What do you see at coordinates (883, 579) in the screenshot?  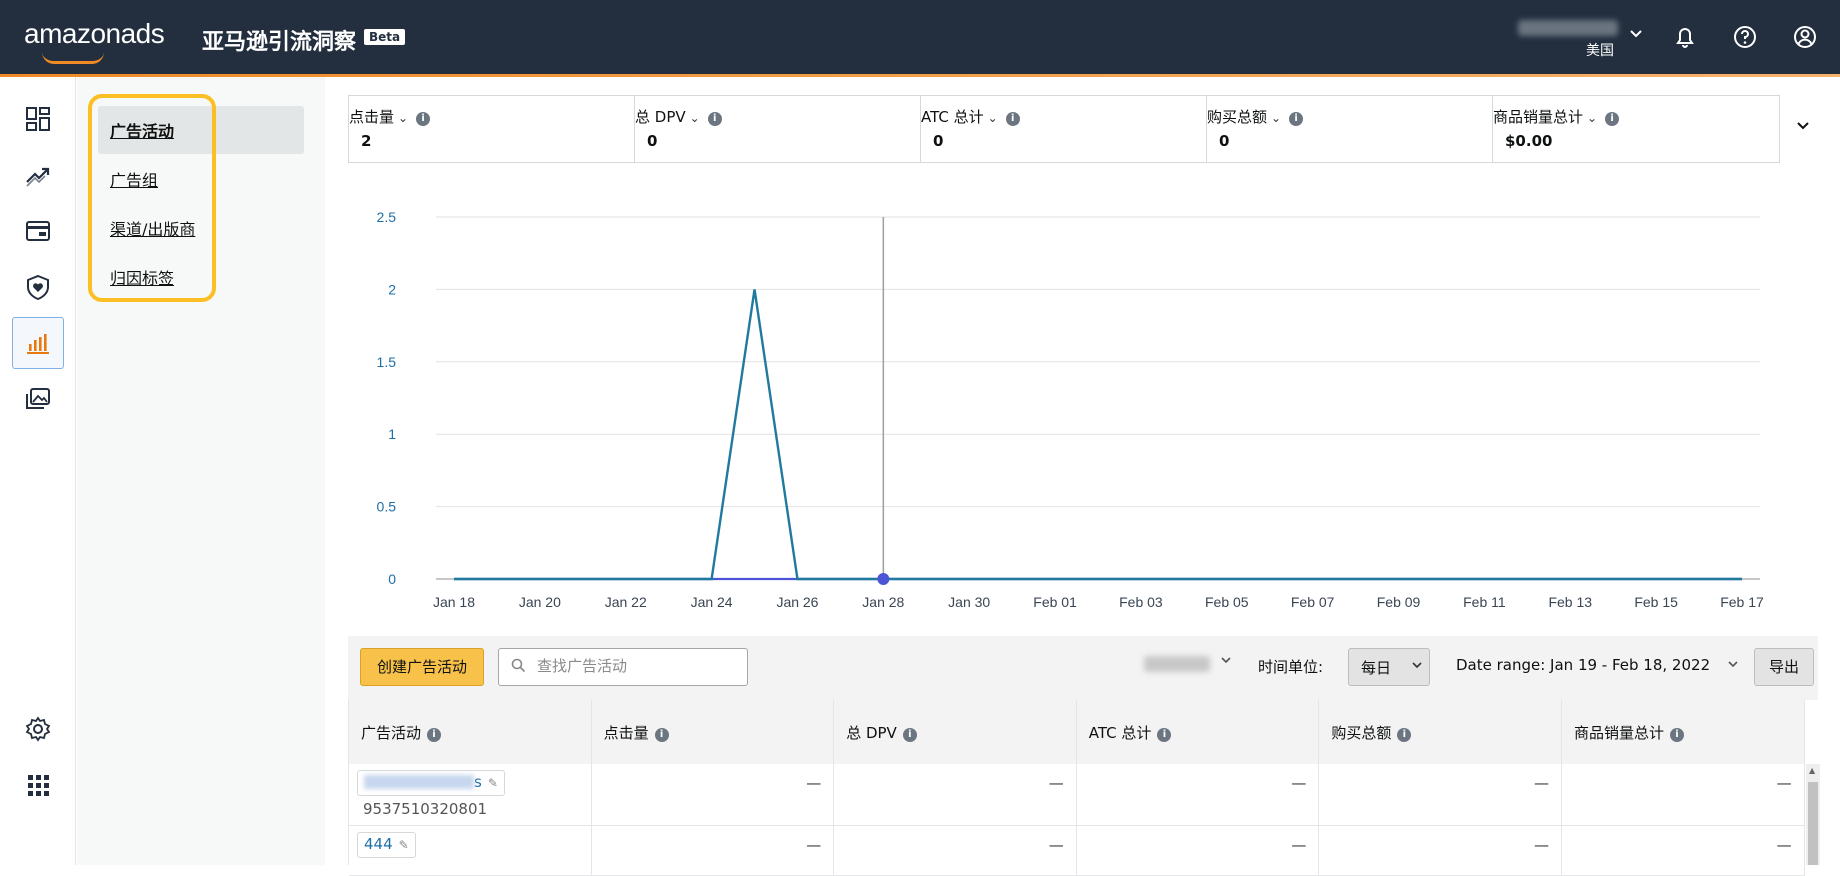 I see `hover-point` at bounding box center [883, 579].